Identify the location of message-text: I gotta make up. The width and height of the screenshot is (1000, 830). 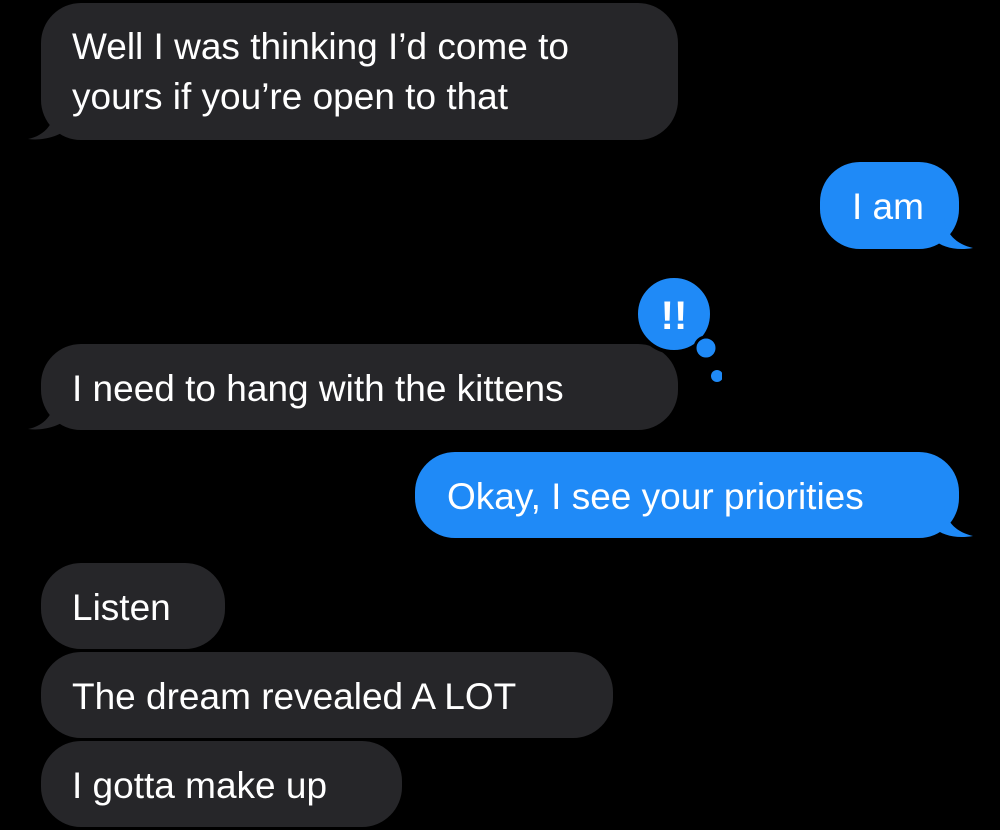
(200, 785).